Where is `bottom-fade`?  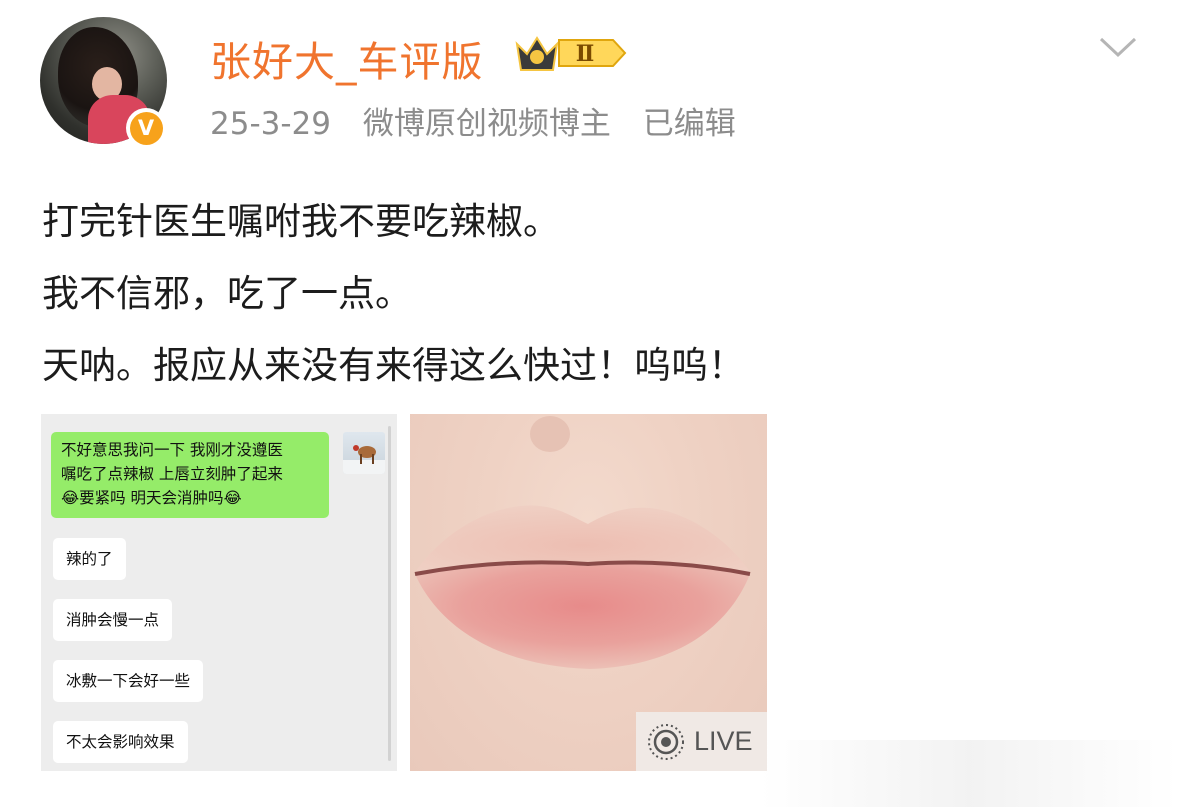 bottom-fade is located at coordinates (969, 773).